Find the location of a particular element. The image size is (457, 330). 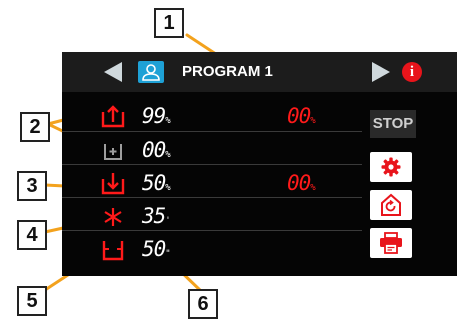

tank-value: 50" is located at coordinates (156, 249).